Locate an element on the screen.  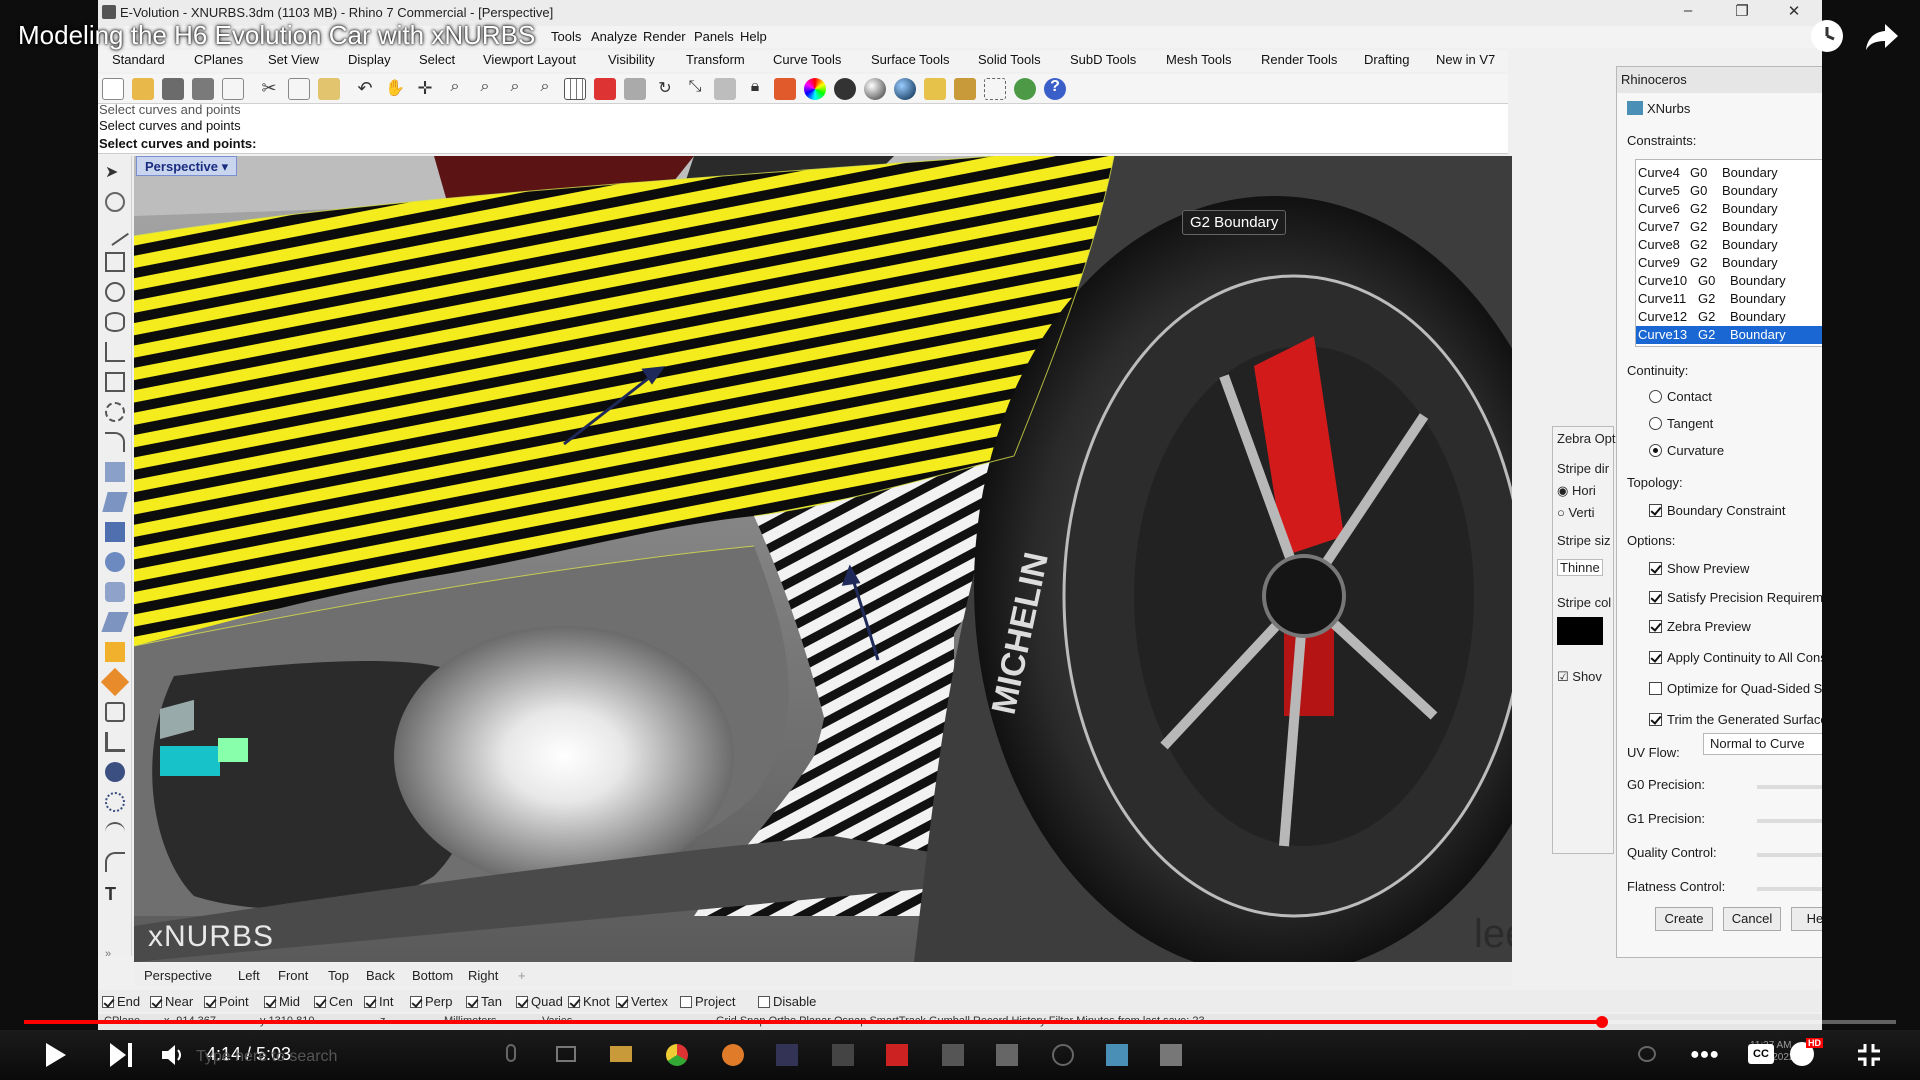
copy-object-icon is located at coordinates (635, 89).